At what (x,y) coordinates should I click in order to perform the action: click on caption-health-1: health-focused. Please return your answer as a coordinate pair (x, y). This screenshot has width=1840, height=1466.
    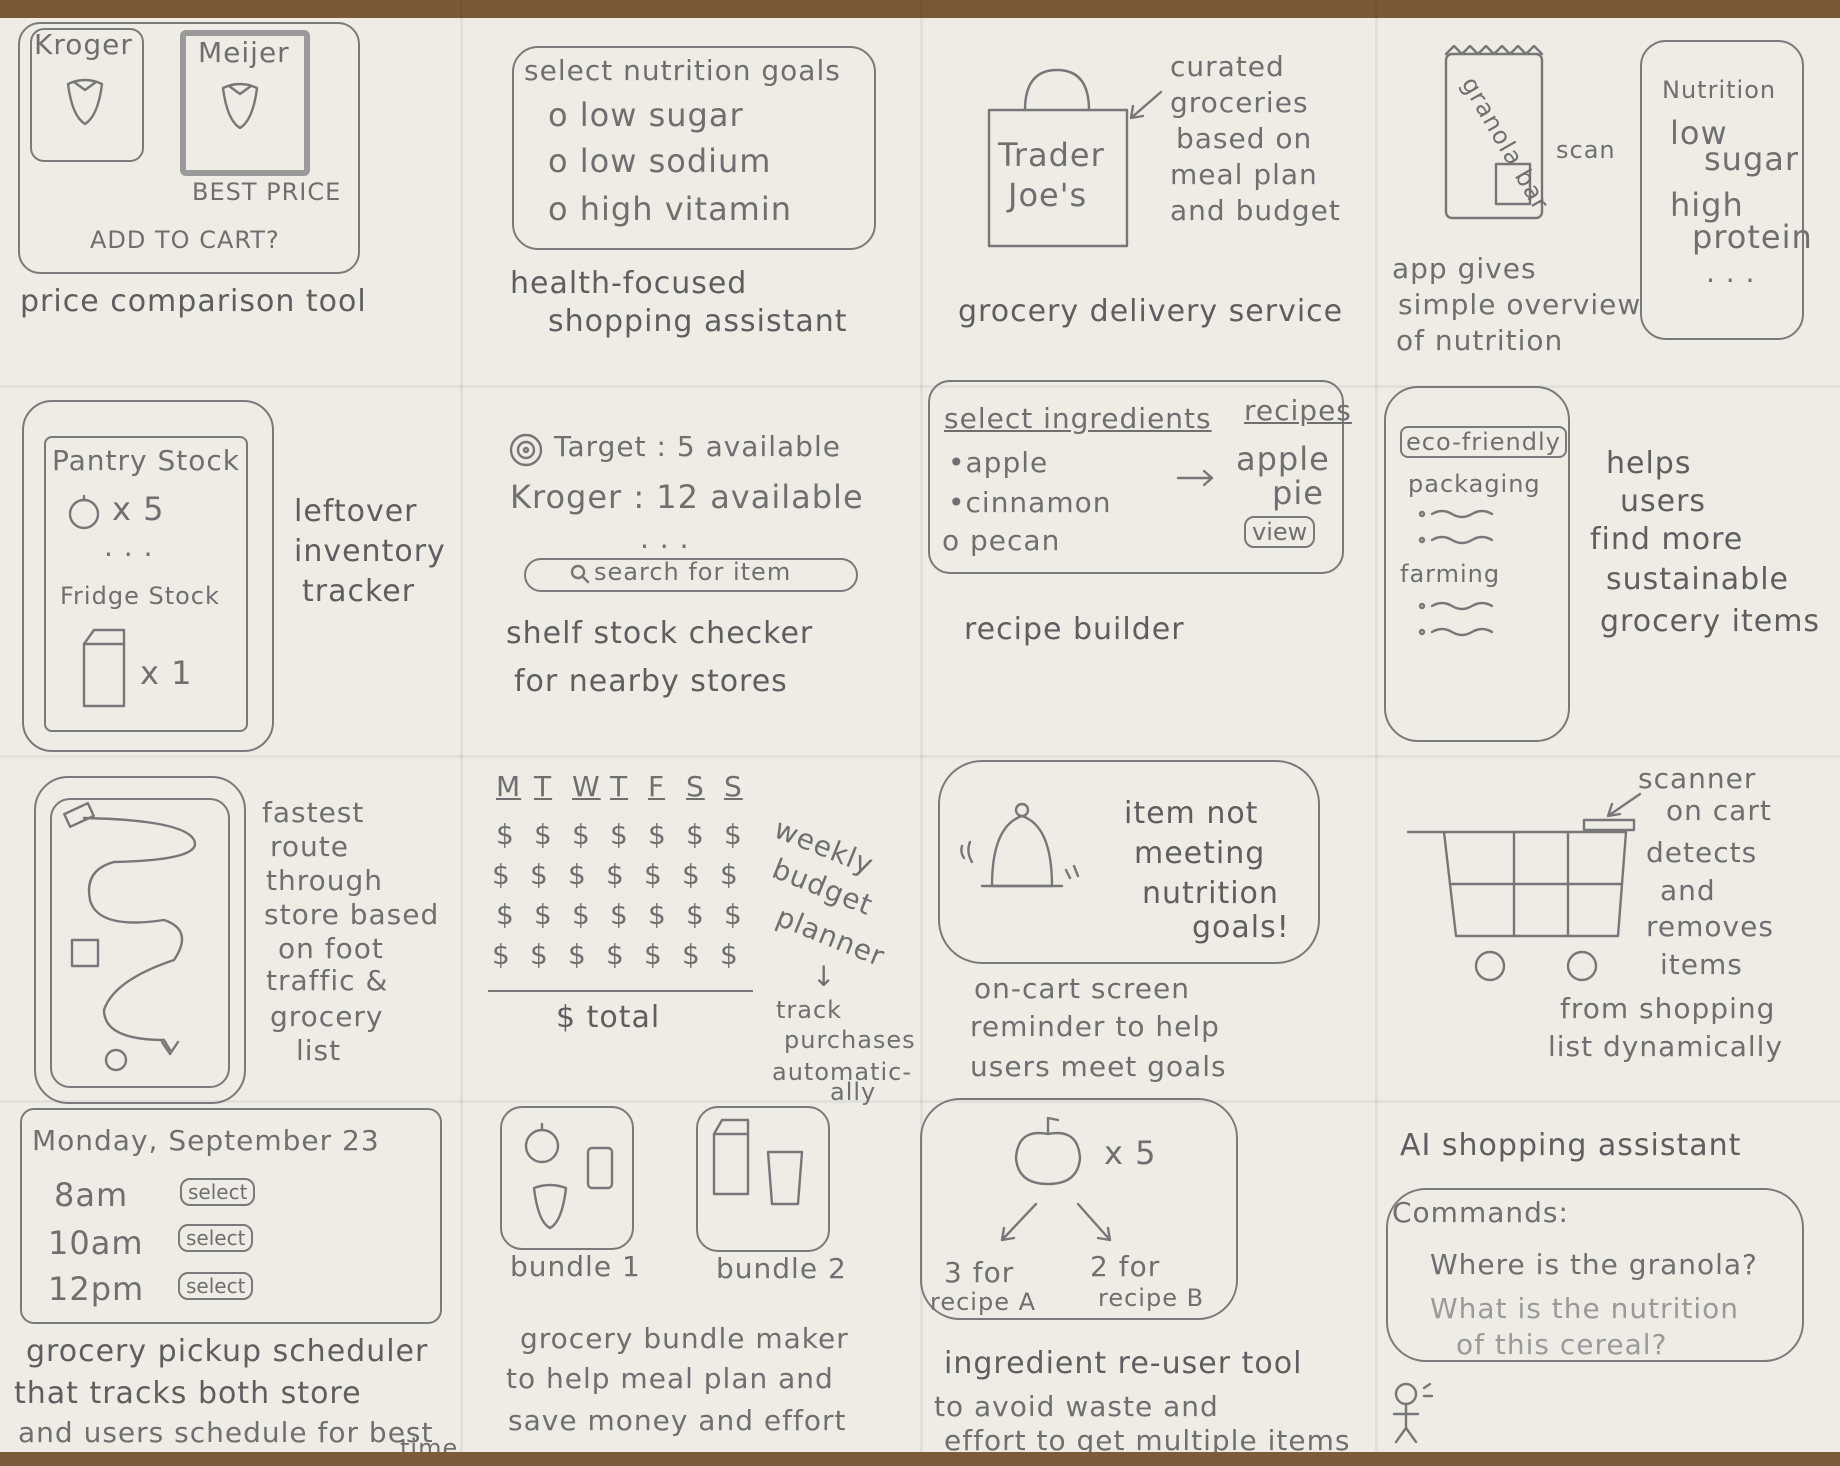
    Looking at the image, I should click on (629, 283).